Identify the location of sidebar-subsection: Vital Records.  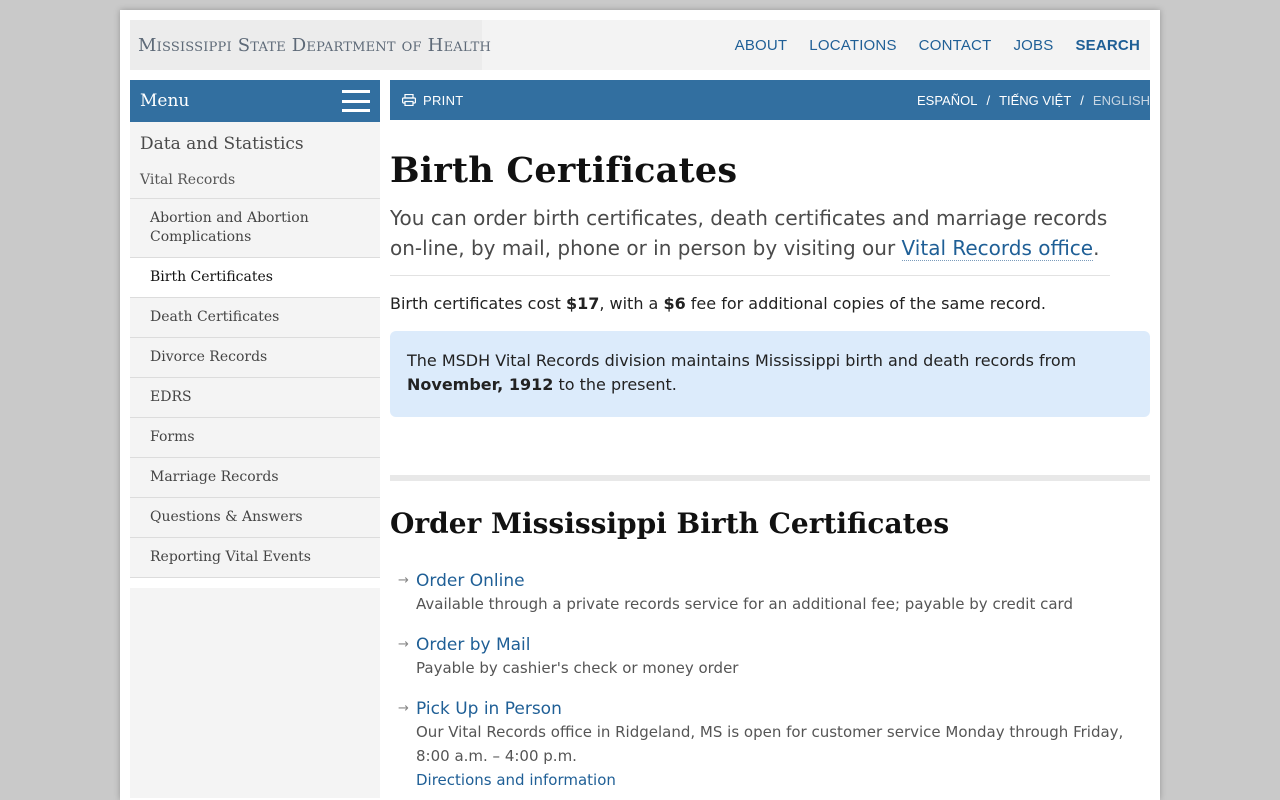
(255, 180).